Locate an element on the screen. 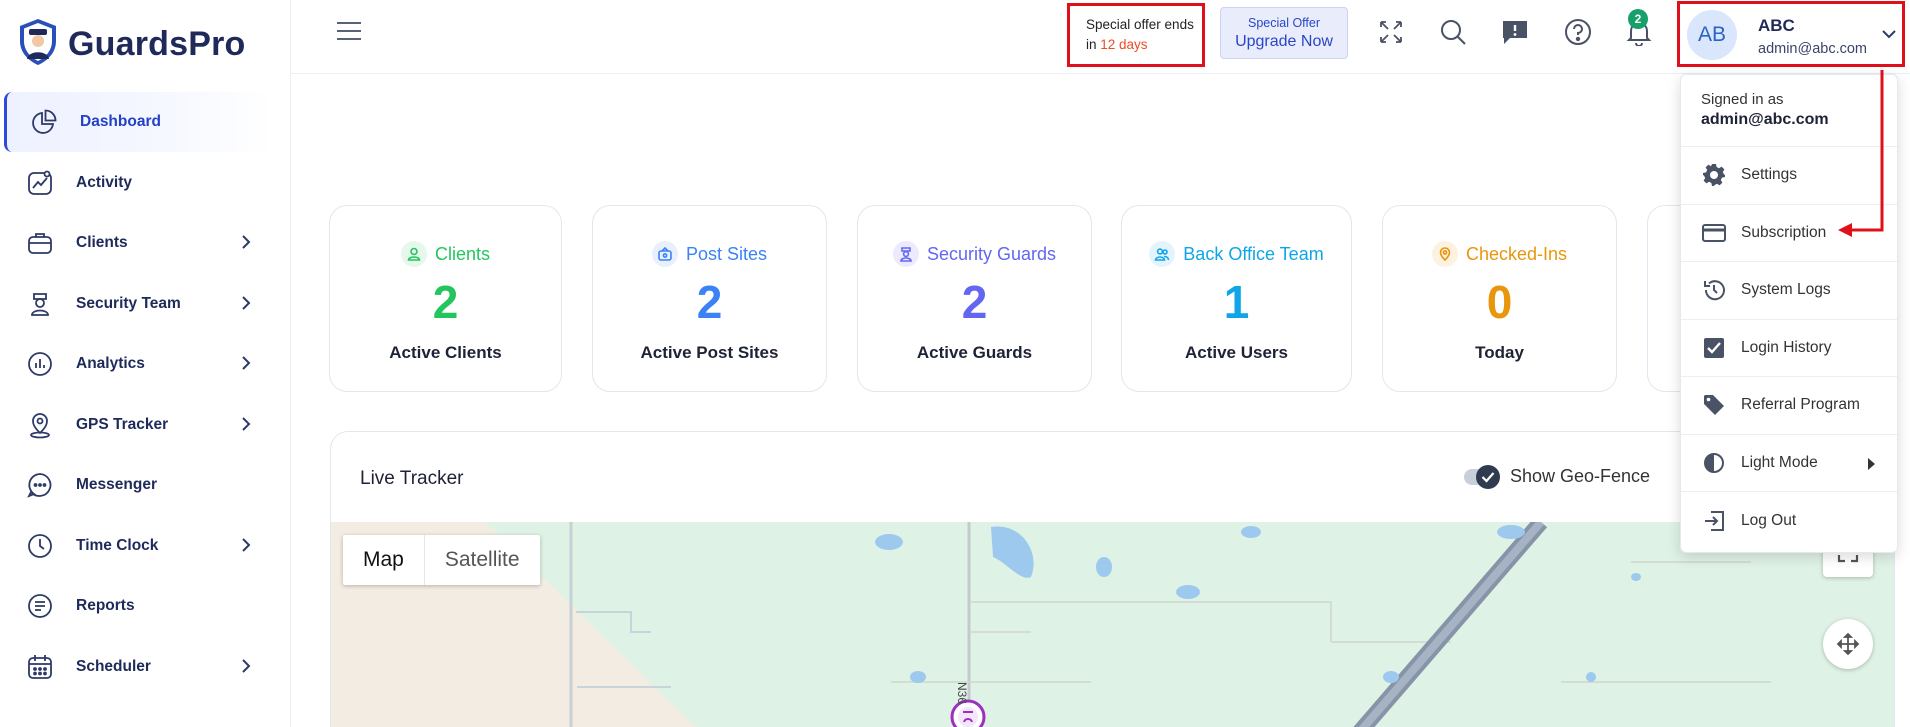 This screenshot has height=727, width=1910. menu-item-login-history: Login History is located at coordinates (1789, 348).